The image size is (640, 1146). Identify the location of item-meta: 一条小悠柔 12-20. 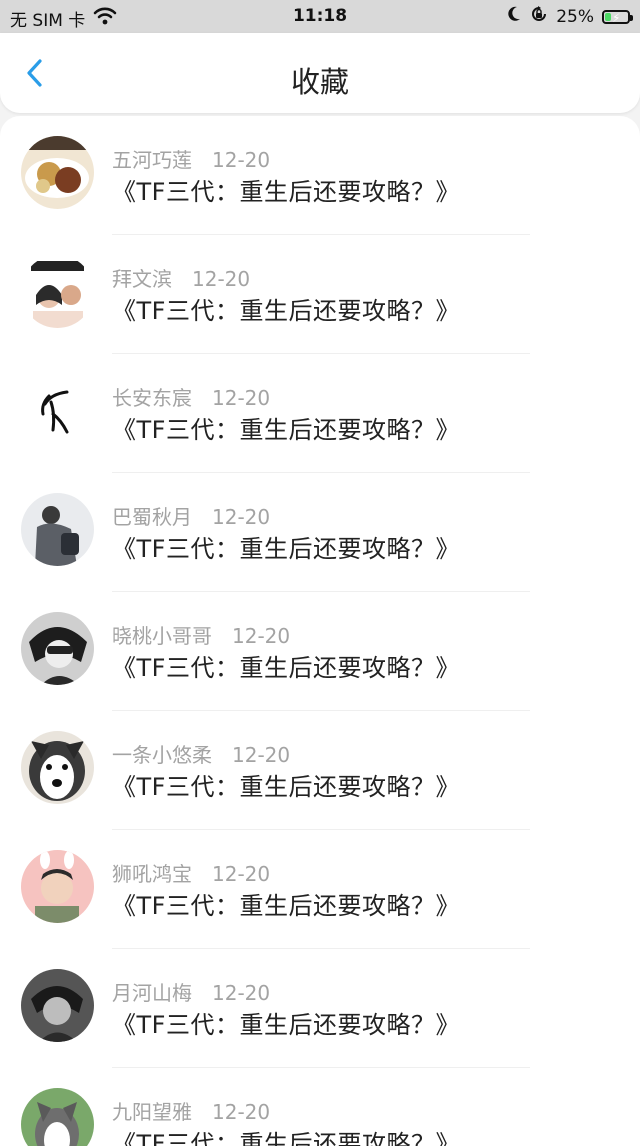
(201, 753).